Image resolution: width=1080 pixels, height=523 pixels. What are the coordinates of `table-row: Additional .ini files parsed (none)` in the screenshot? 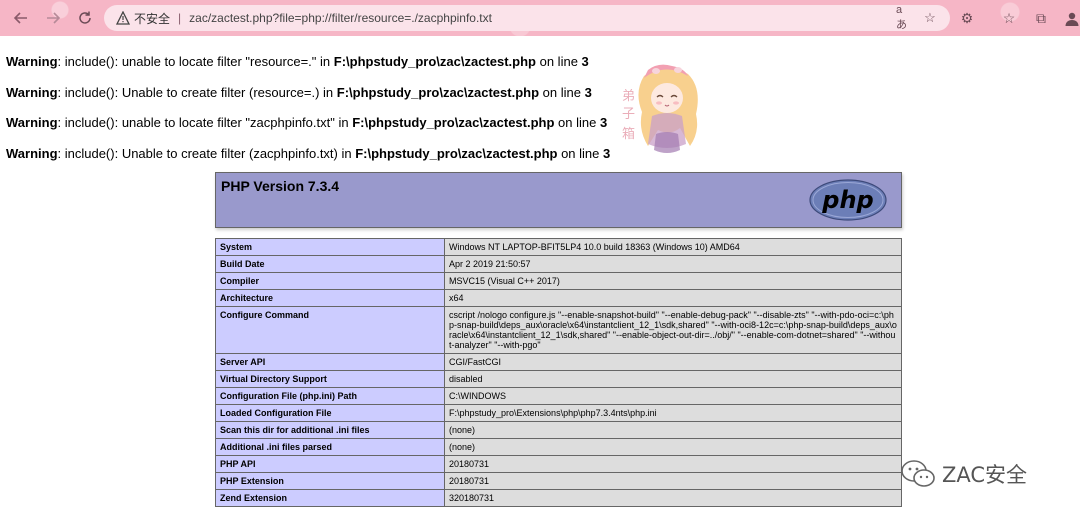 It's located at (558, 447).